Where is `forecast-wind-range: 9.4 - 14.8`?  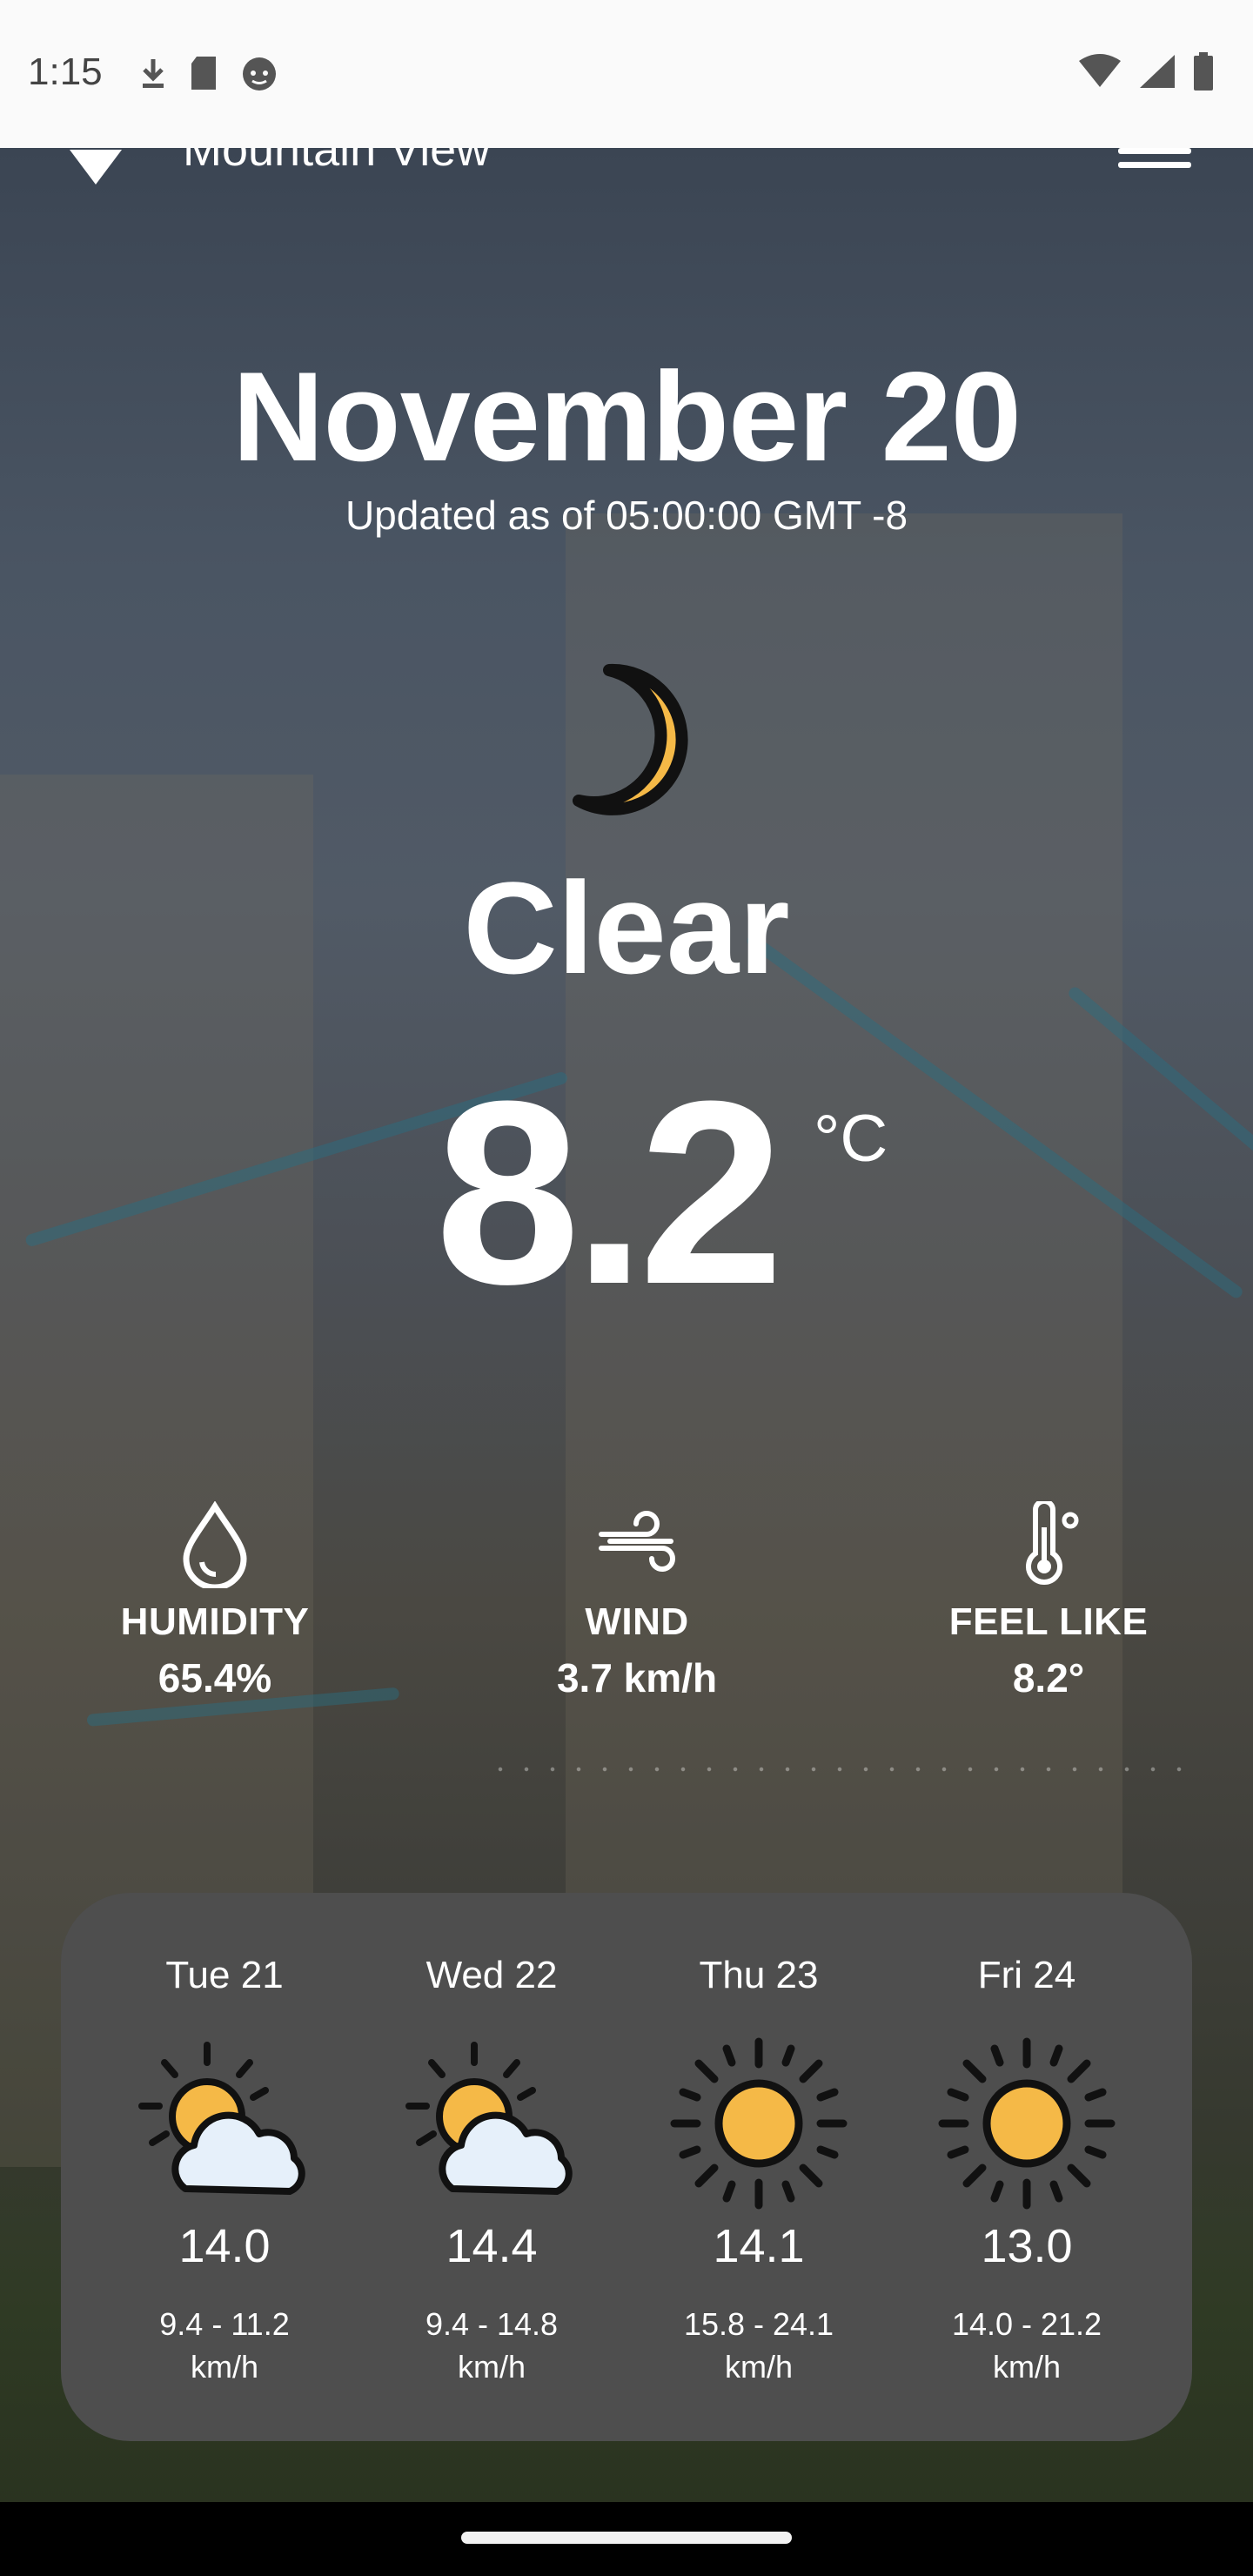
forecast-wind-range: 9.4 - 14.8 is located at coordinates (492, 2324).